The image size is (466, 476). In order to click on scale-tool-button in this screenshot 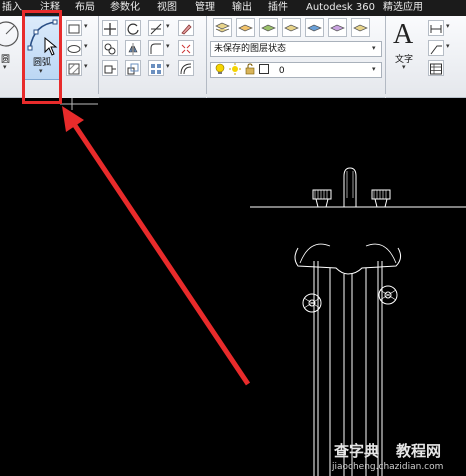, I will do `click(133, 68)`.